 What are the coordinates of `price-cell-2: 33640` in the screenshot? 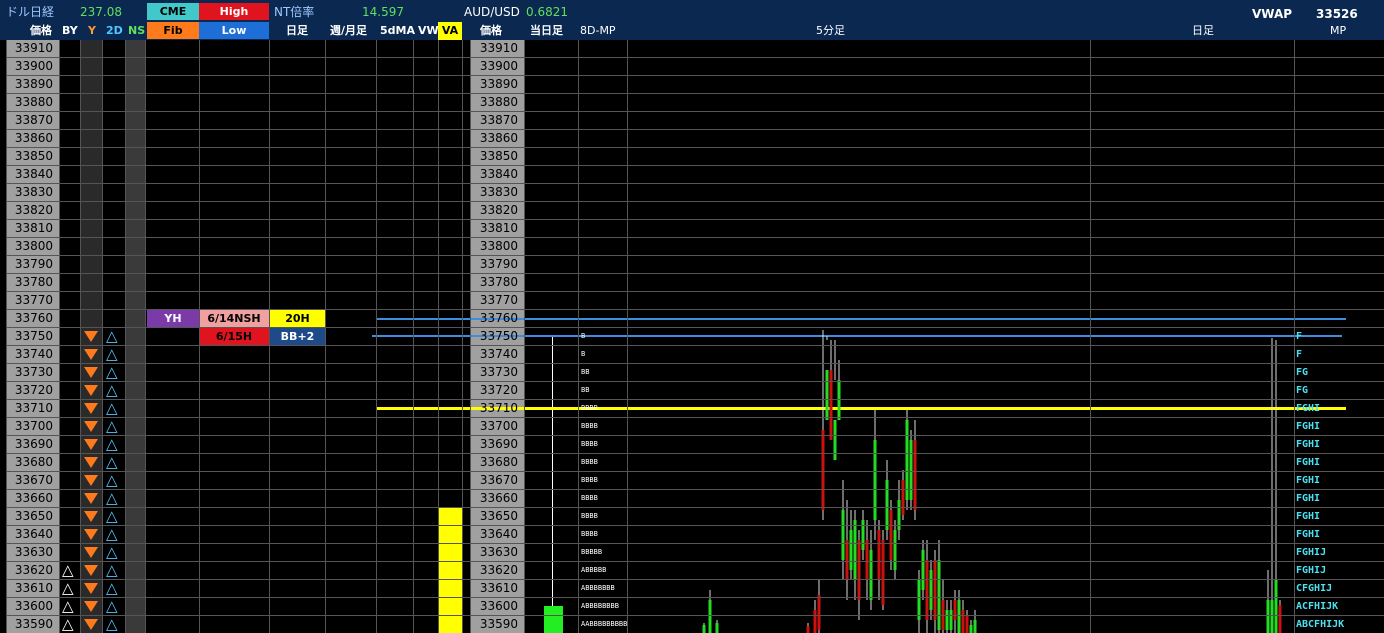 It's located at (497, 534).